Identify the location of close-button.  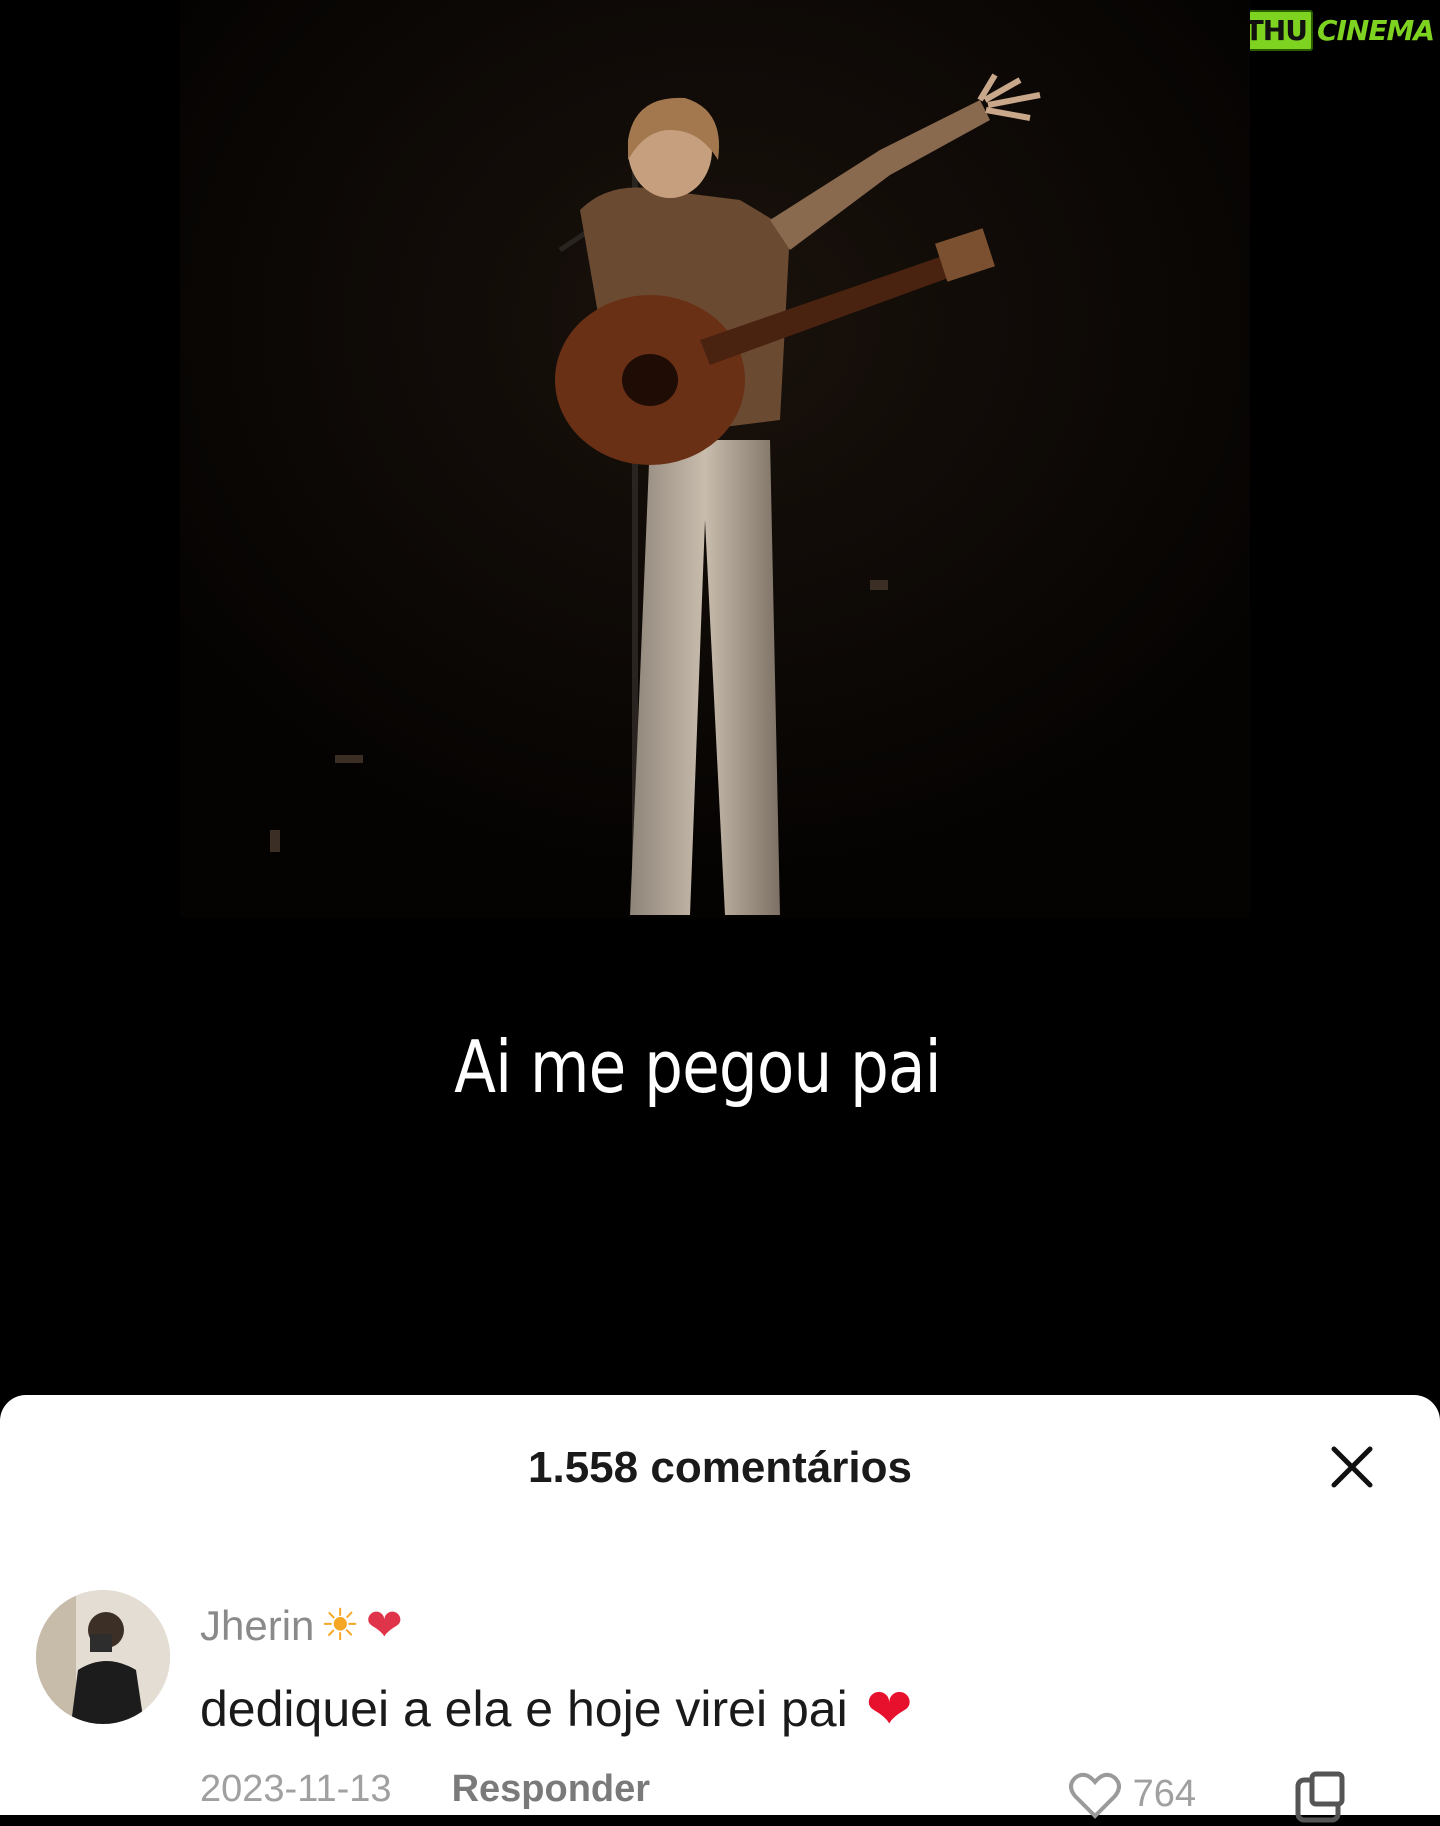
(1352, 1467).